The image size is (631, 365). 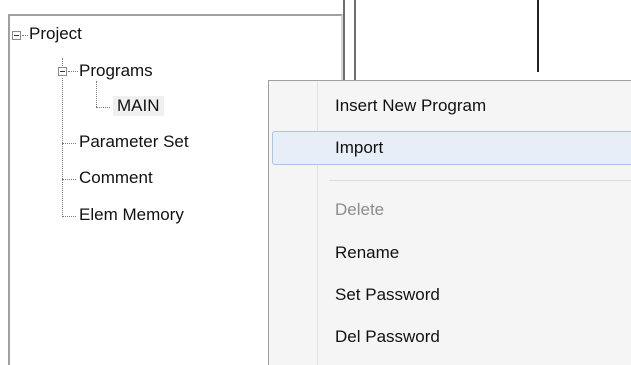 What do you see at coordinates (451, 148) in the screenshot?
I see `menu-item-import: Import` at bounding box center [451, 148].